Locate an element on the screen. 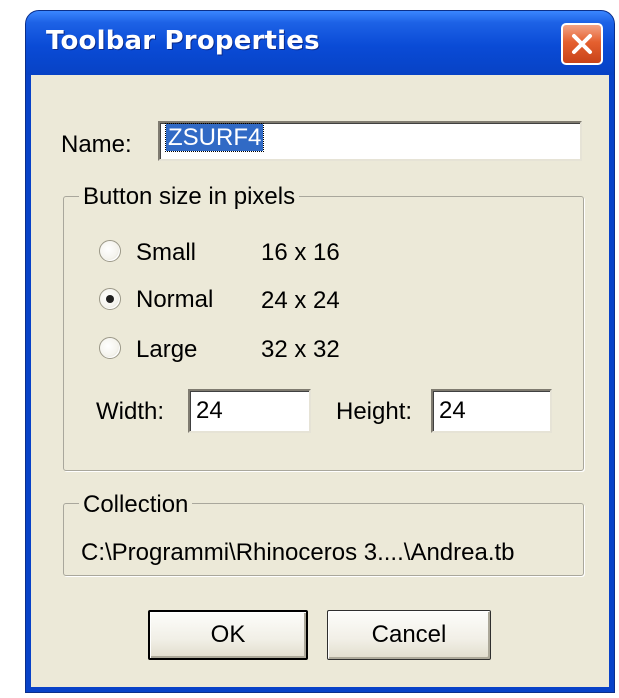 The width and height of the screenshot is (619, 698). title-bar: Toolbar Properties is located at coordinates (320, 43).